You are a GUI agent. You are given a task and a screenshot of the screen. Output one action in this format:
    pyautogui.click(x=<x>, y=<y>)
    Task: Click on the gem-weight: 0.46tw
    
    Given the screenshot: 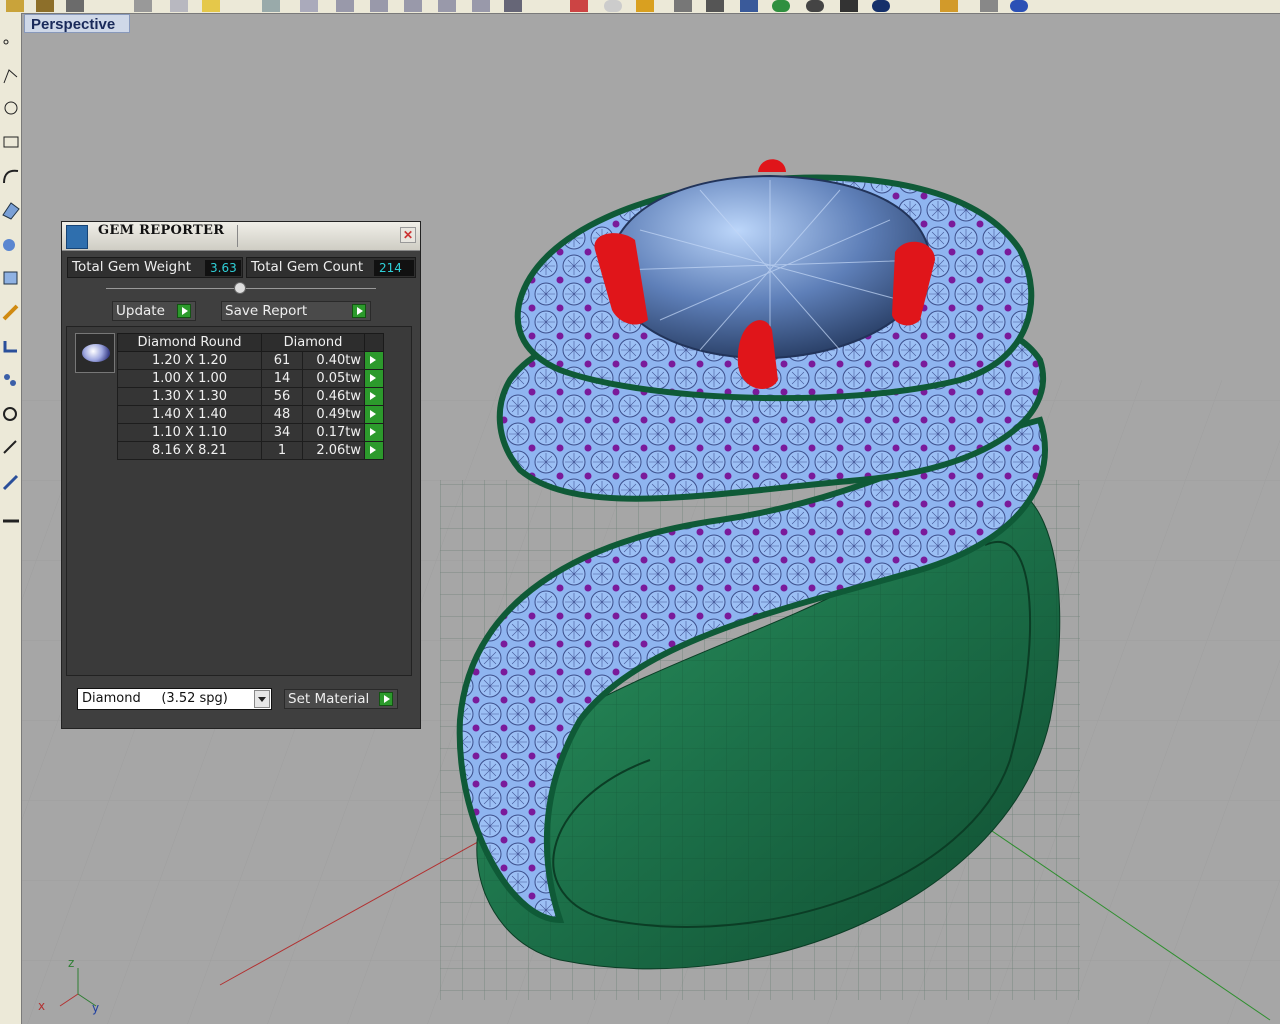 What is the action you would take?
    pyautogui.click(x=333, y=396)
    